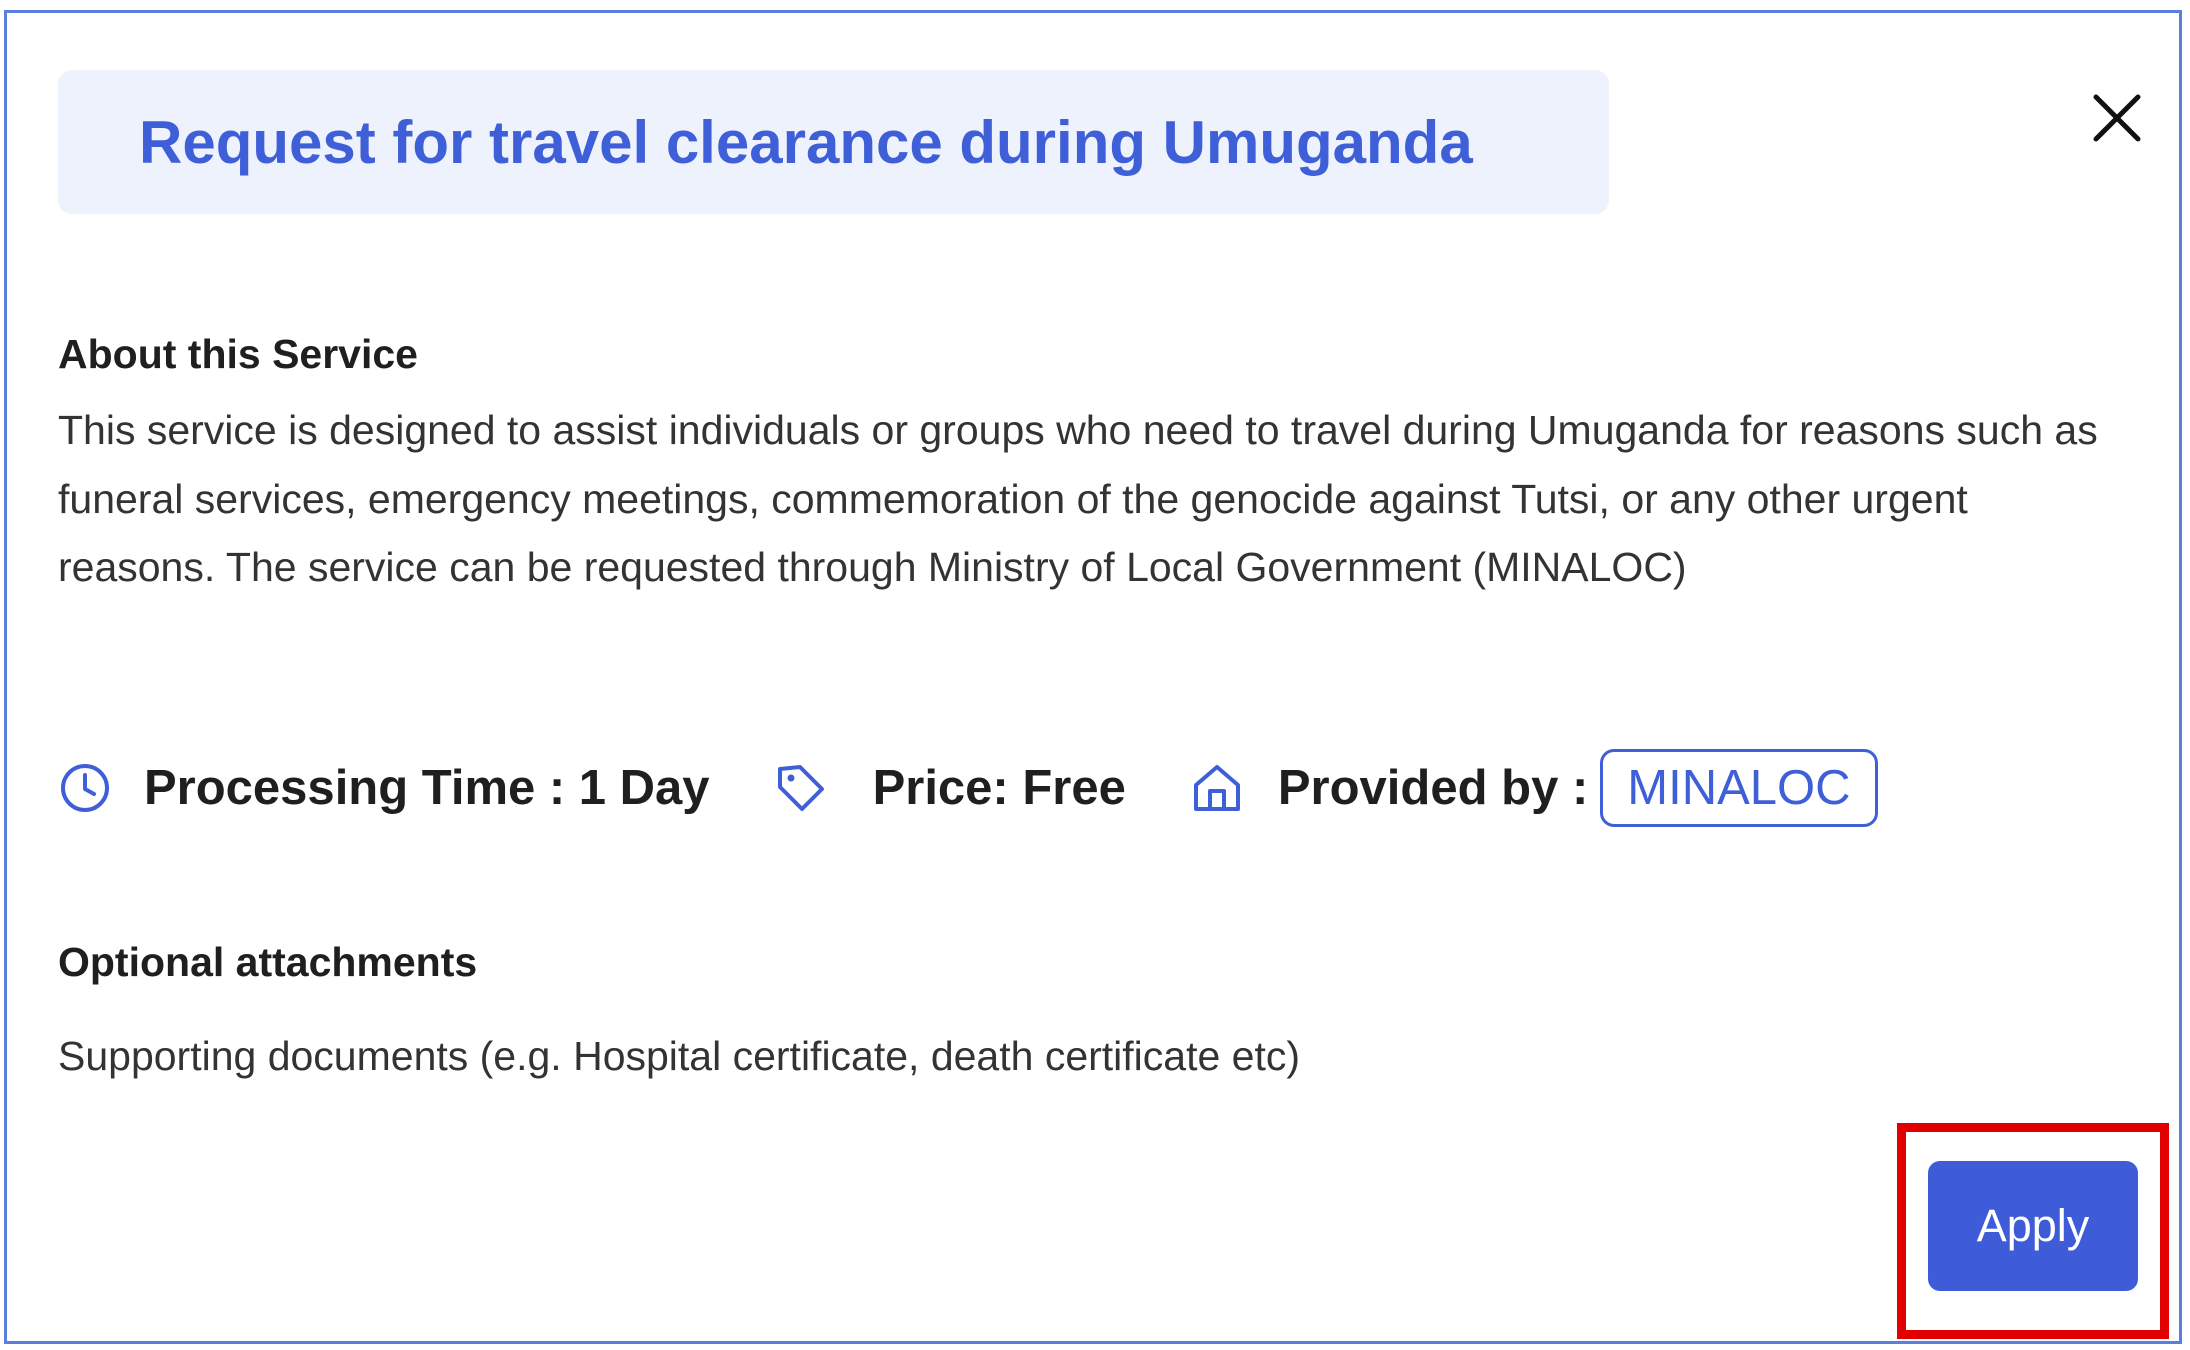  Describe the element at coordinates (801, 788) in the screenshot. I see `tag-icon` at that location.